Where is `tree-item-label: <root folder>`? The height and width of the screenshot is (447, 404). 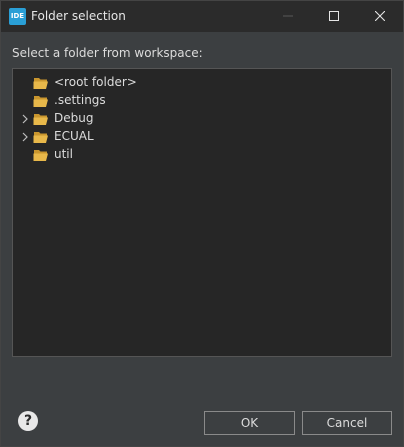 tree-item-label: <root folder> is located at coordinates (95, 82).